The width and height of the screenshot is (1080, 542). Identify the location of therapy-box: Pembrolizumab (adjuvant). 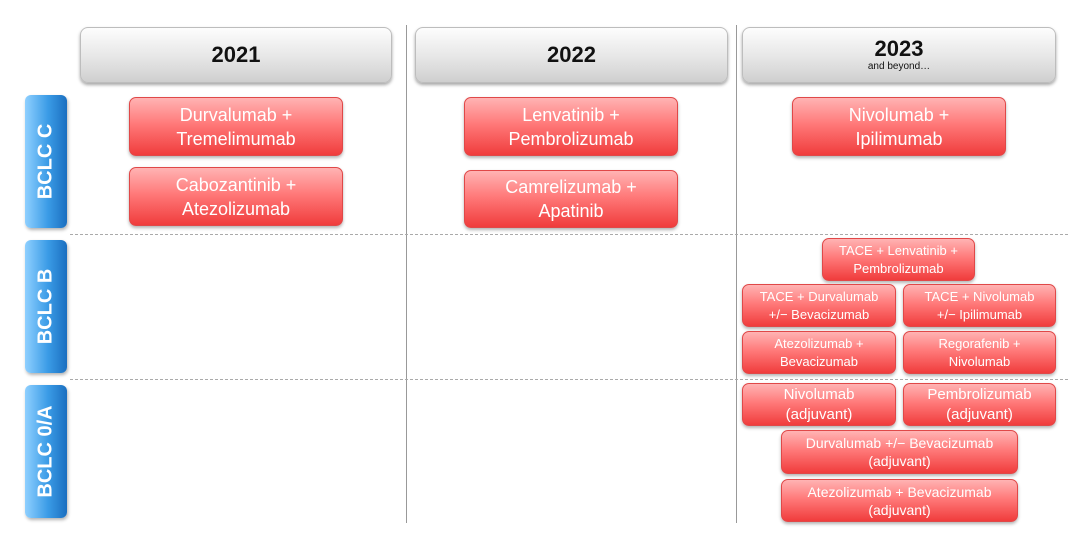
(979, 404).